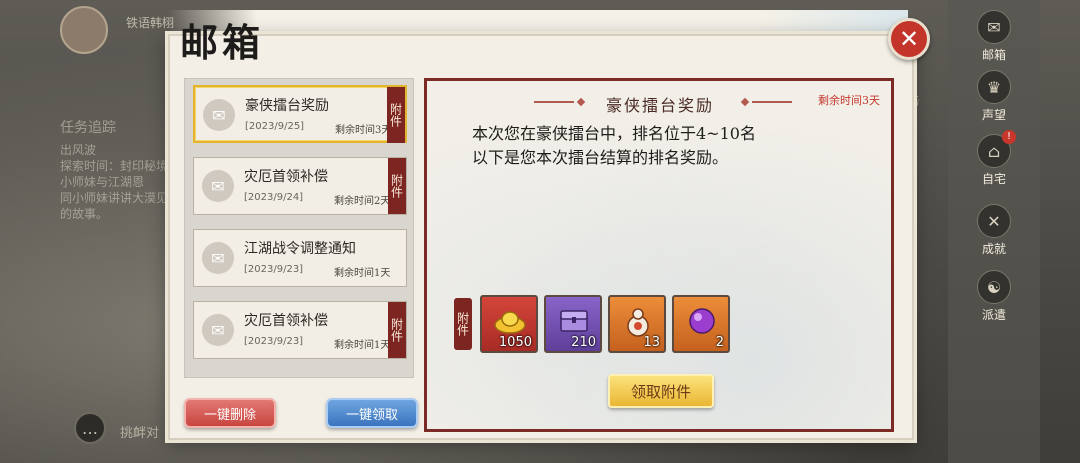 This screenshot has width=1080, height=463. Describe the element at coordinates (114, 198) in the screenshot. I see `task-line: 同小师妹讲讲大漠见` at that location.